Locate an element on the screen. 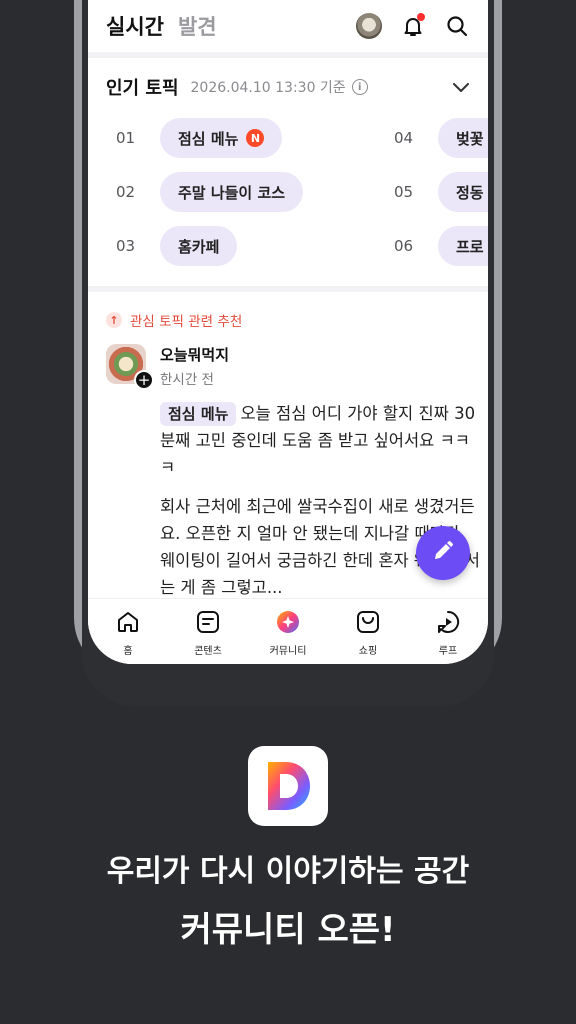  tab-discover: 발견 is located at coordinates (197, 26).